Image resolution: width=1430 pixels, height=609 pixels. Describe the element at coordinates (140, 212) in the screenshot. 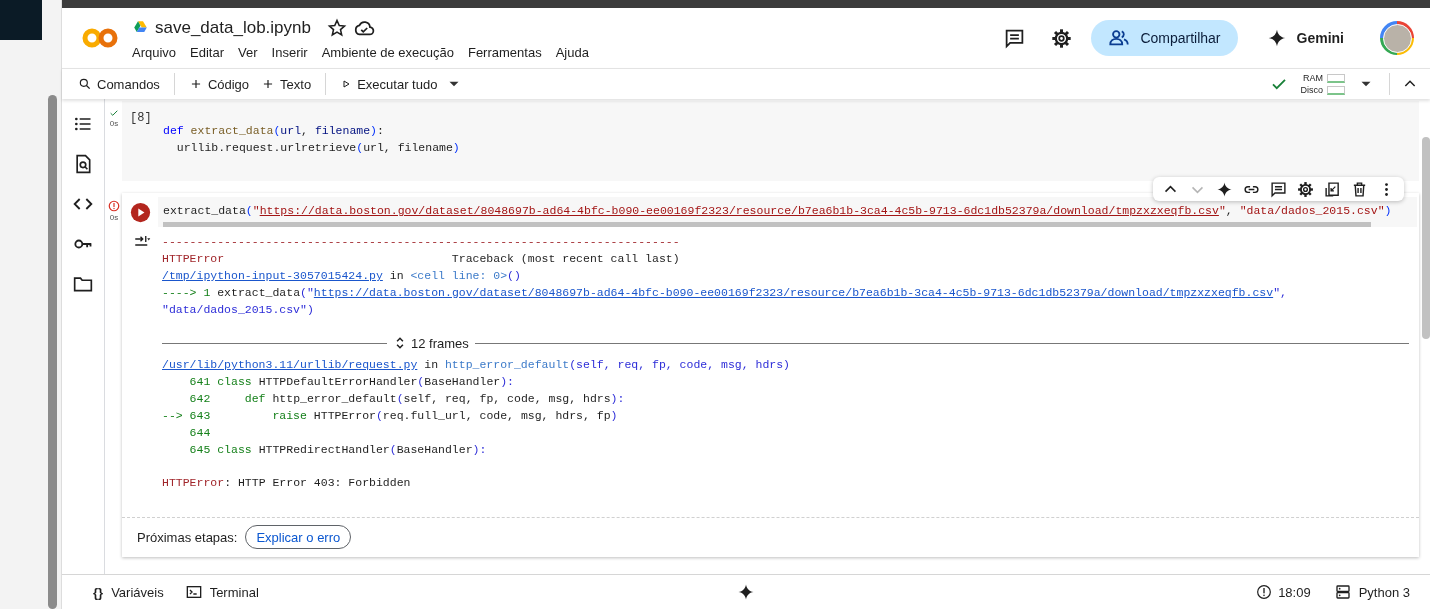

I see `run-button` at that location.